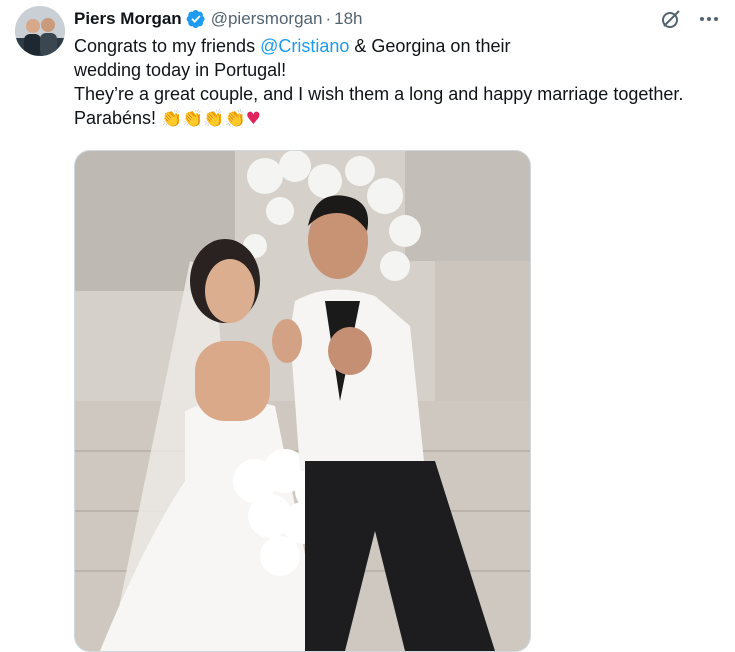 This screenshot has height=652, width=735. Describe the element at coordinates (180, 70) in the screenshot. I see `tweet-text-line-2: wedding today in Portugal!` at that location.